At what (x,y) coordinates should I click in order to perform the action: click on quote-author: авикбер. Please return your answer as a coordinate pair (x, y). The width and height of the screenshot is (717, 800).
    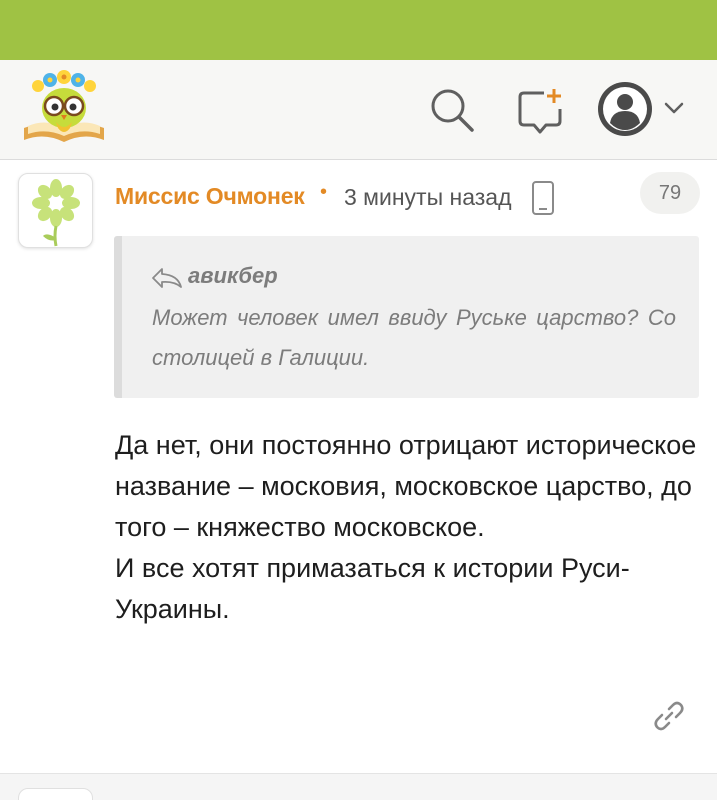
    Looking at the image, I should click on (233, 276).